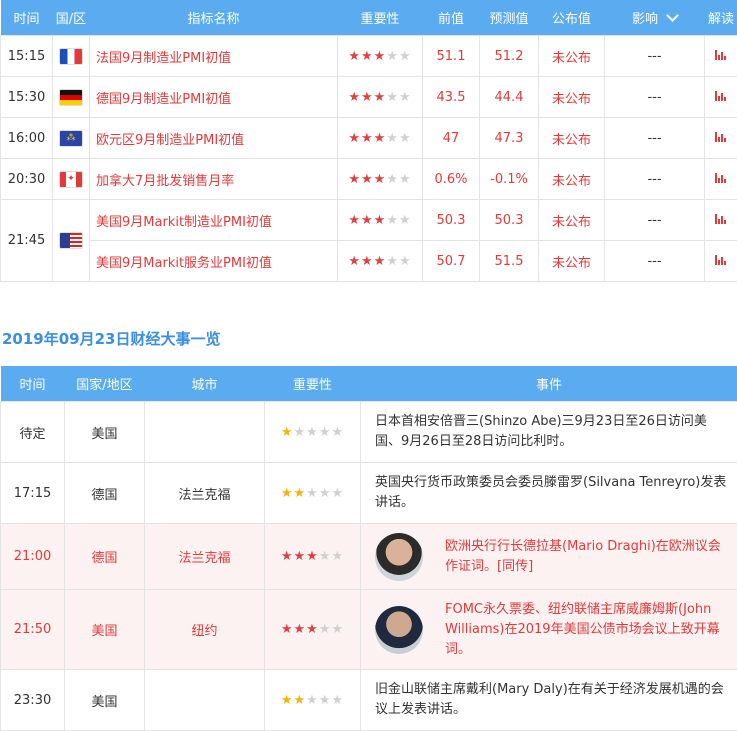 This screenshot has height=731, width=737. Describe the element at coordinates (509, 138) in the screenshot. I see `forecast-value: 47.3` at that location.